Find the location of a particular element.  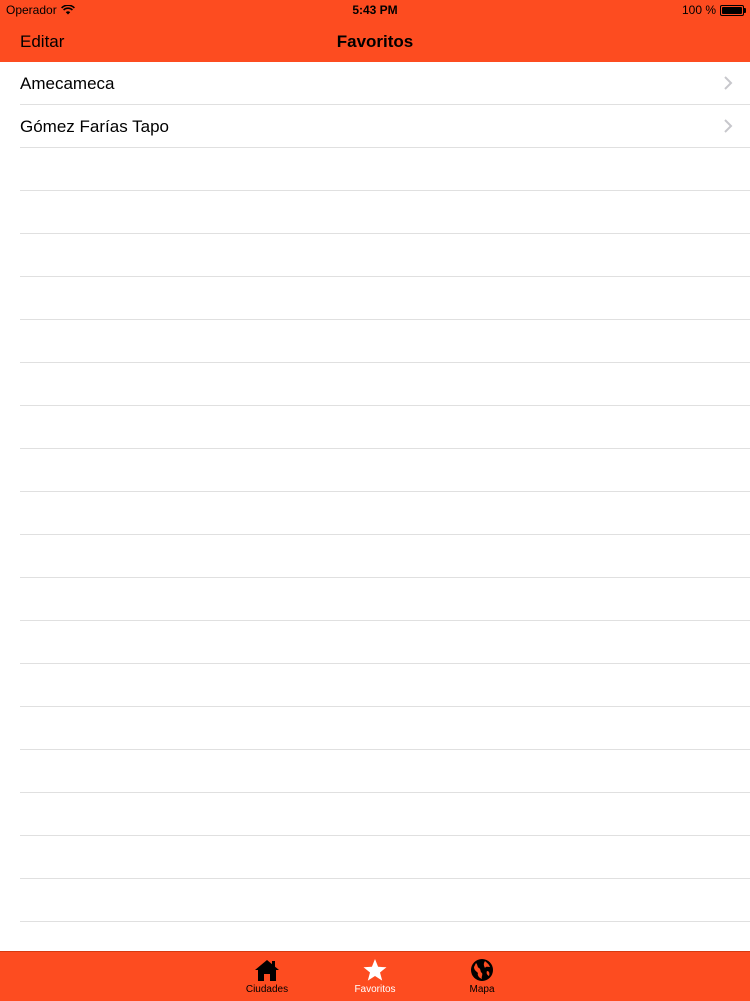

star-icon is located at coordinates (375, 970).